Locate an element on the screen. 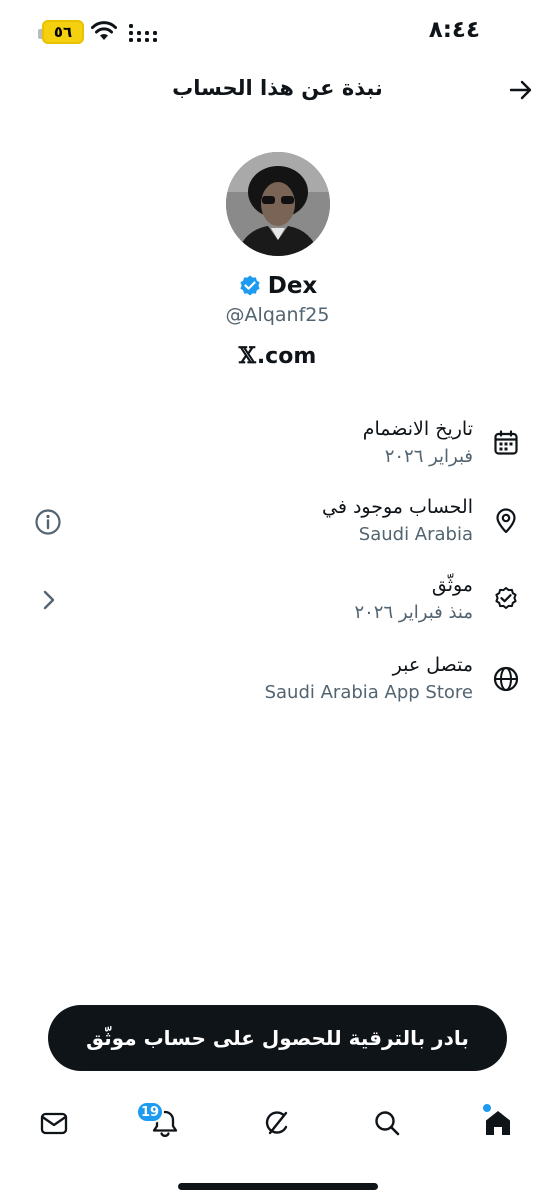 The width and height of the screenshot is (555, 1200). display-name: Dex is located at coordinates (292, 286).